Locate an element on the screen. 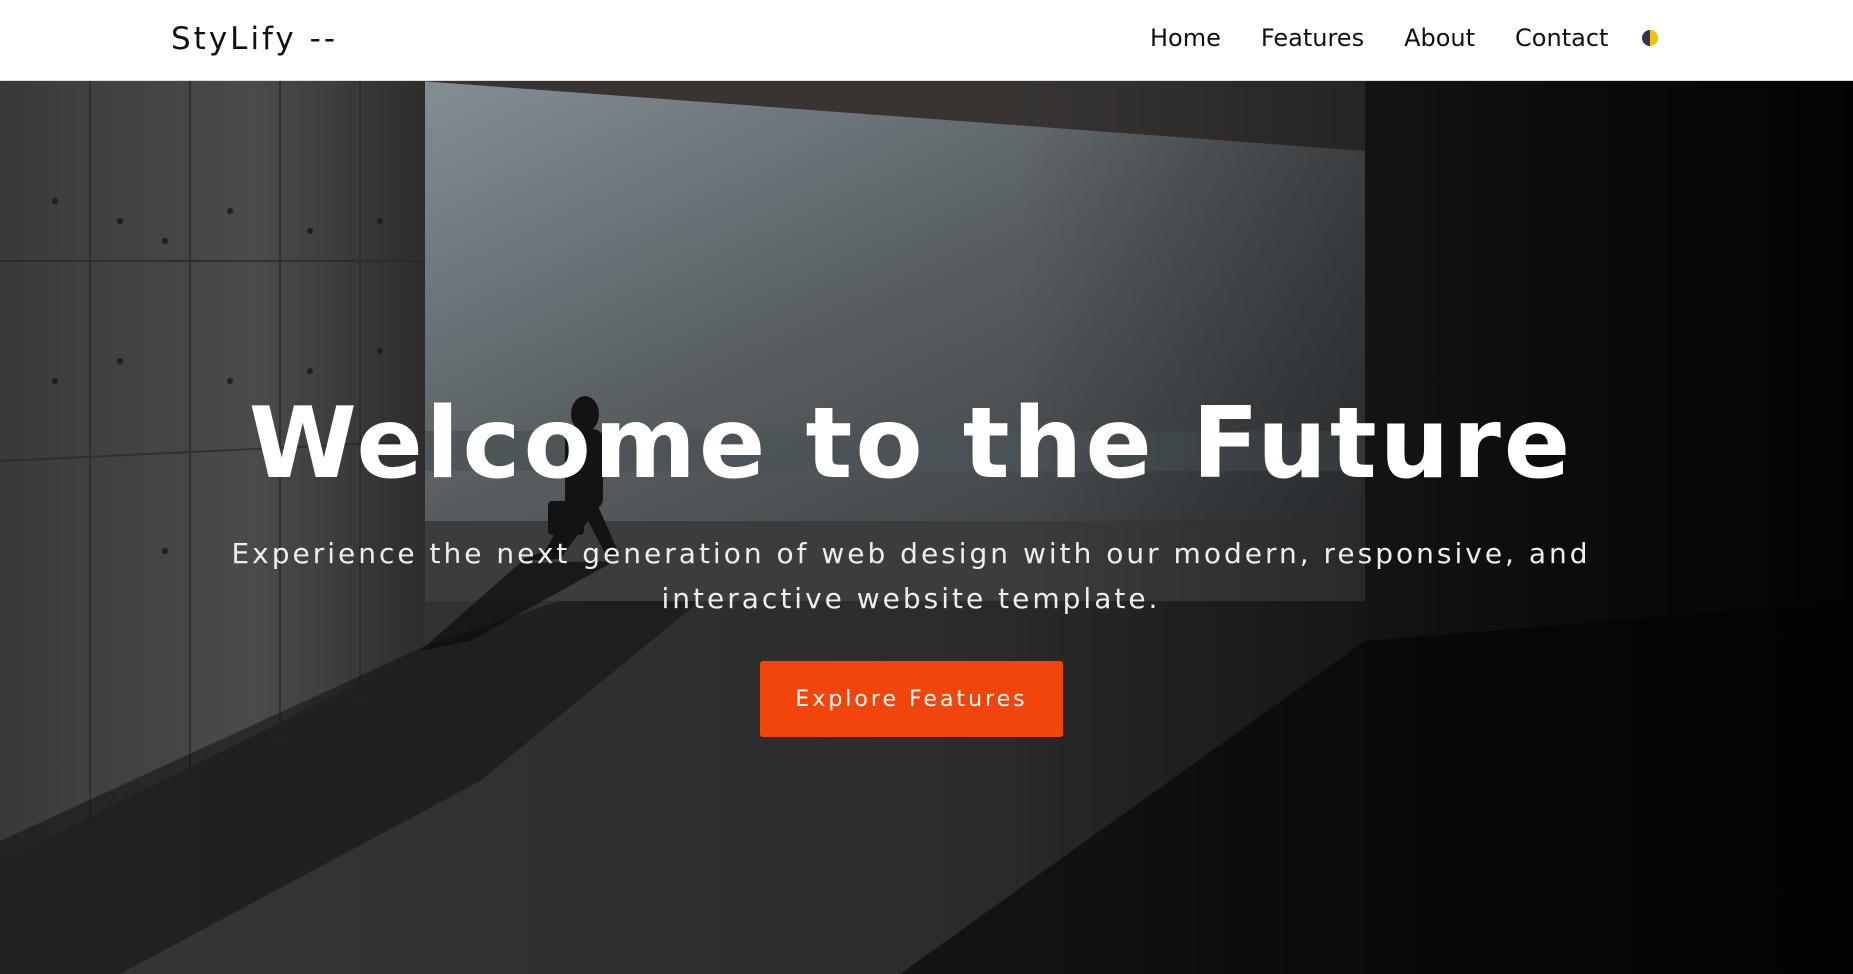 This screenshot has height=974, width=1853. nav-link-contact: Contact is located at coordinates (1561, 38).